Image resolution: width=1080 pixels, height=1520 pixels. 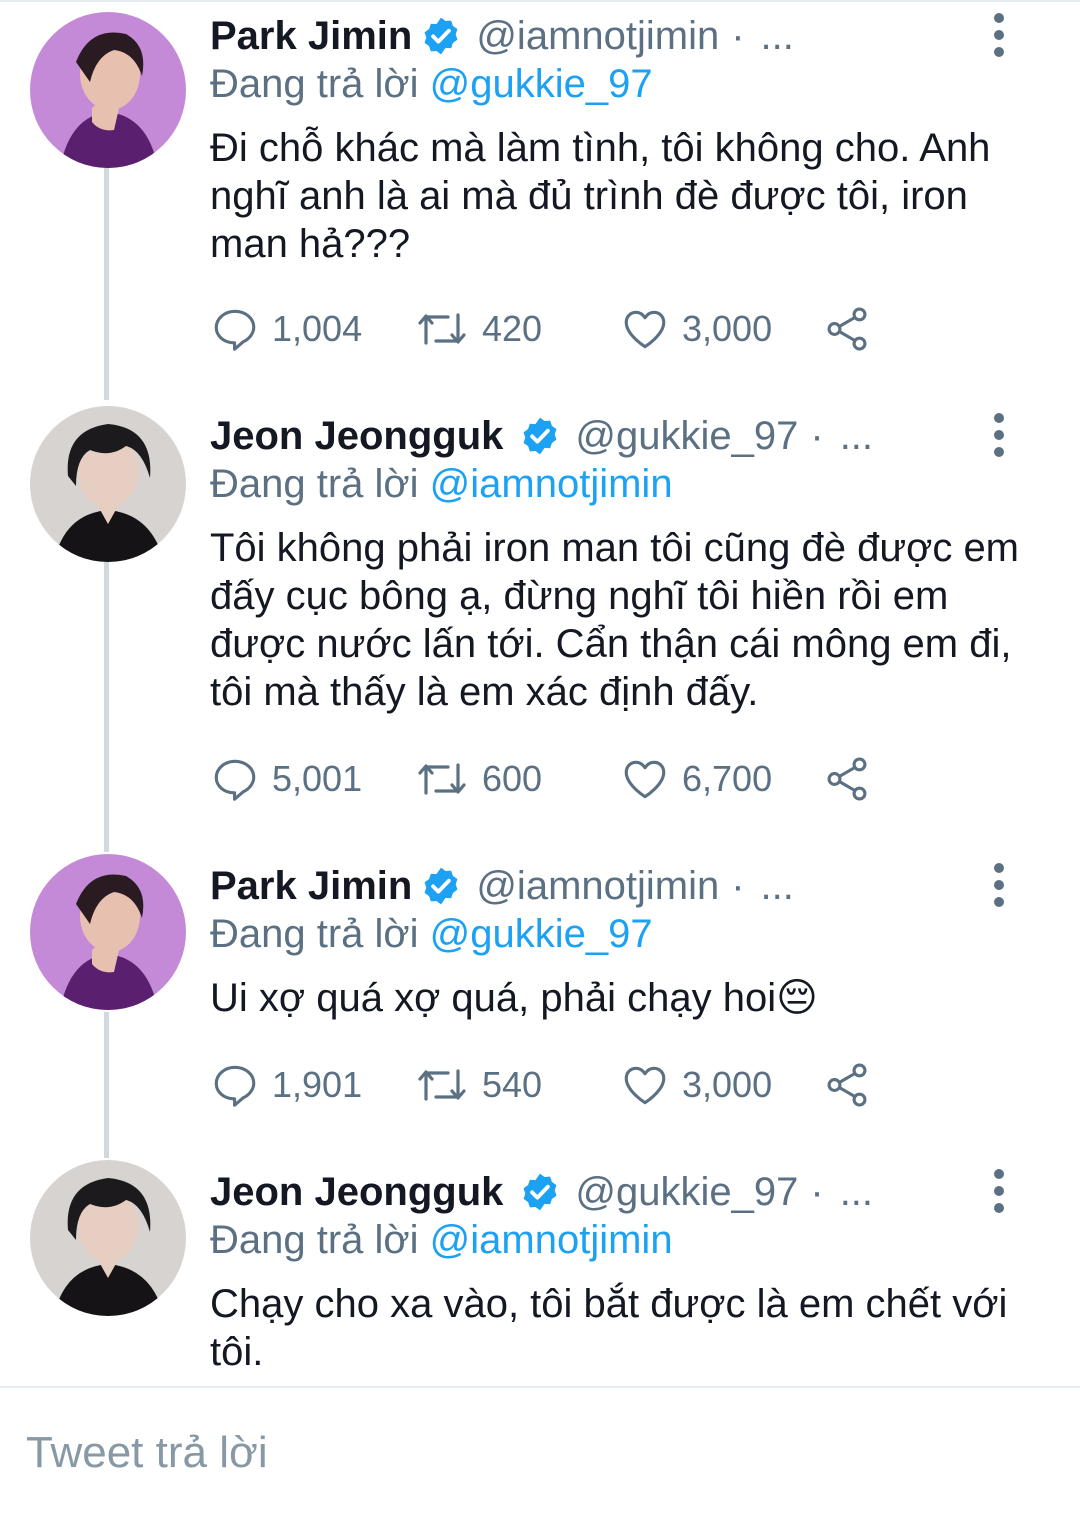 I want to click on reply-button: 5,001, so click(x=286, y=779).